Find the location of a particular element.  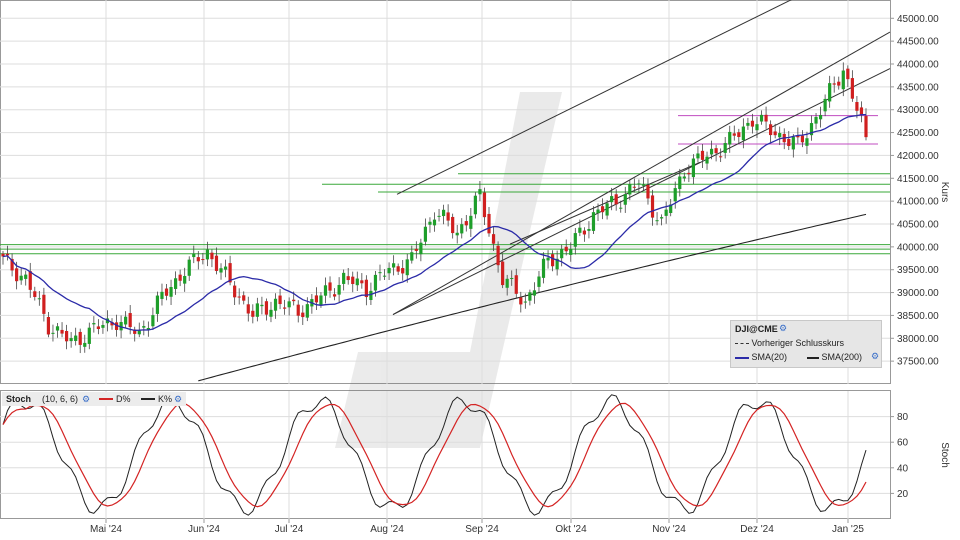

x-tick-label: Dez '24 is located at coordinates (757, 529).